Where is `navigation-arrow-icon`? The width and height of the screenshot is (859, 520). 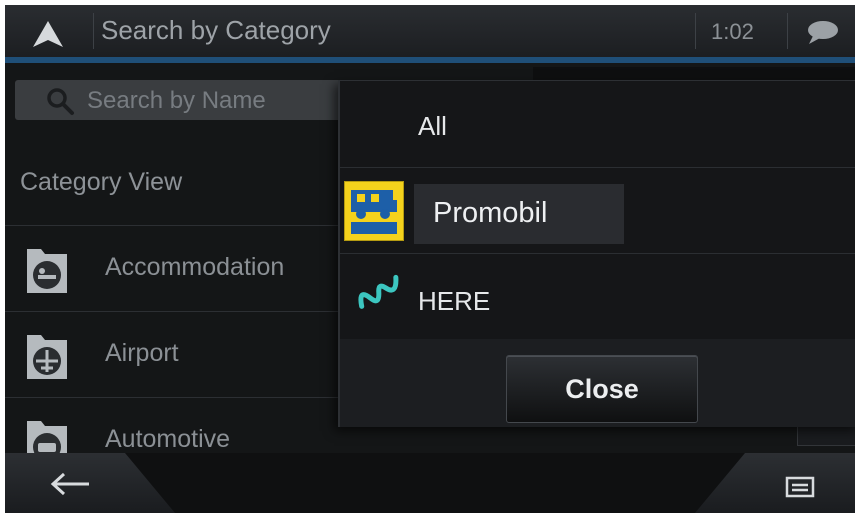
navigation-arrow-icon is located at coordinates (48, 34).